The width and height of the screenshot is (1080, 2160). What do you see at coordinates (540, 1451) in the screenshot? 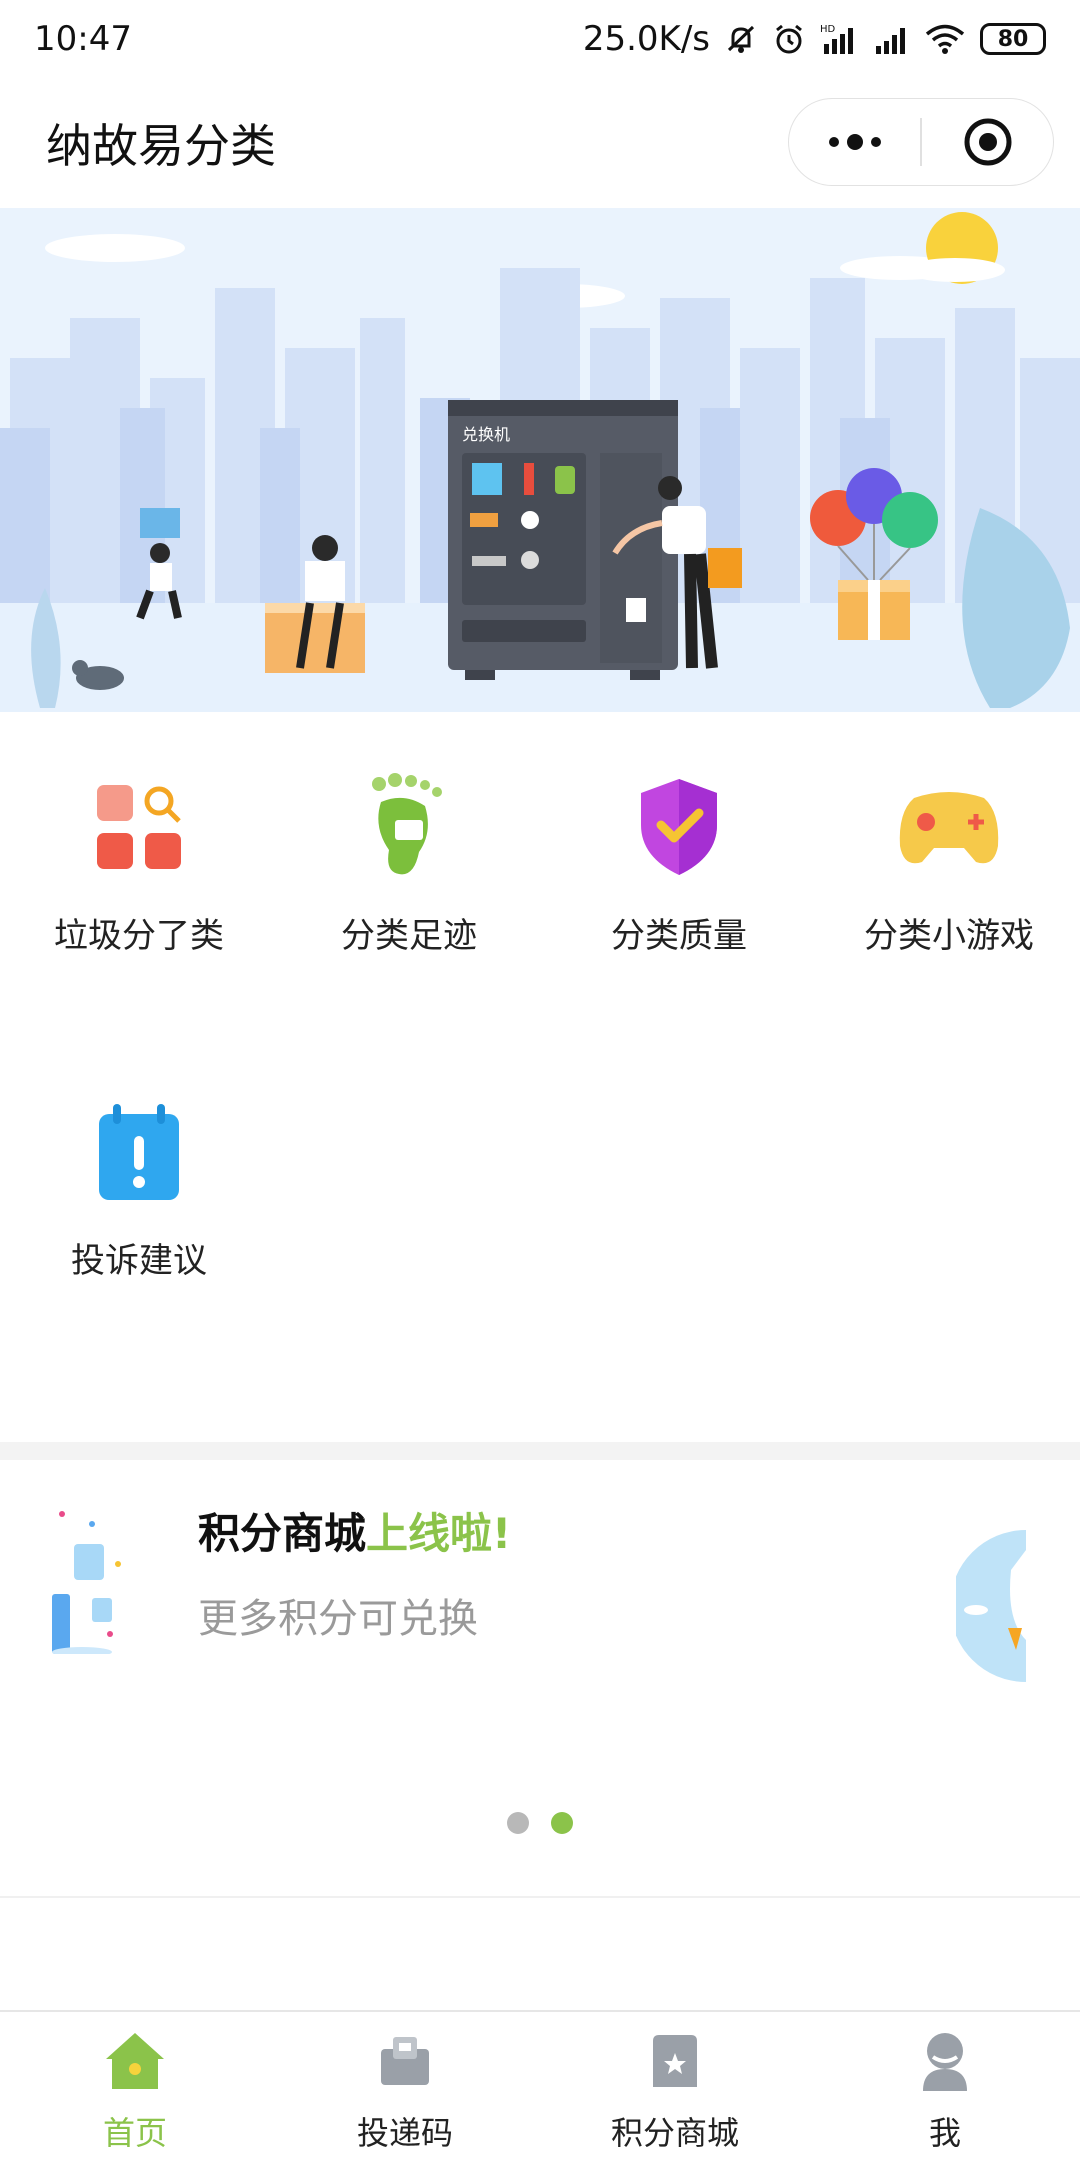
I see `section-divider` at bounding box center [540, 1451].